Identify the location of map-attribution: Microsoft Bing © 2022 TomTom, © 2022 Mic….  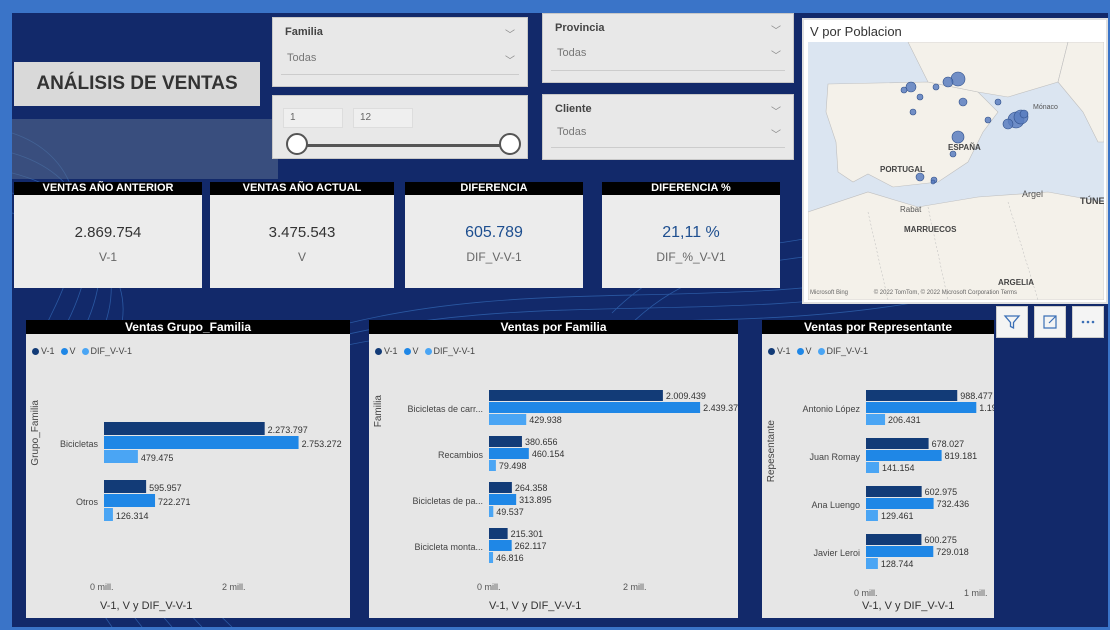
(913, 293).